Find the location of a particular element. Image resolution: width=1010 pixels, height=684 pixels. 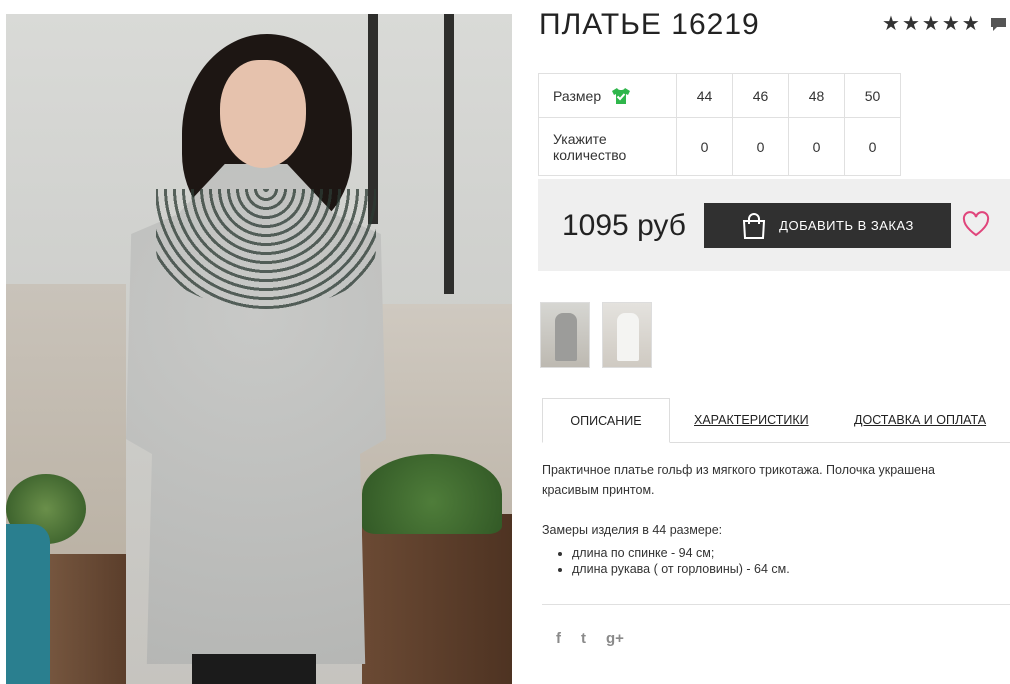

product-rating: ★ ★ ★ ★ ★ 1 is located at coordinates (946, 24).